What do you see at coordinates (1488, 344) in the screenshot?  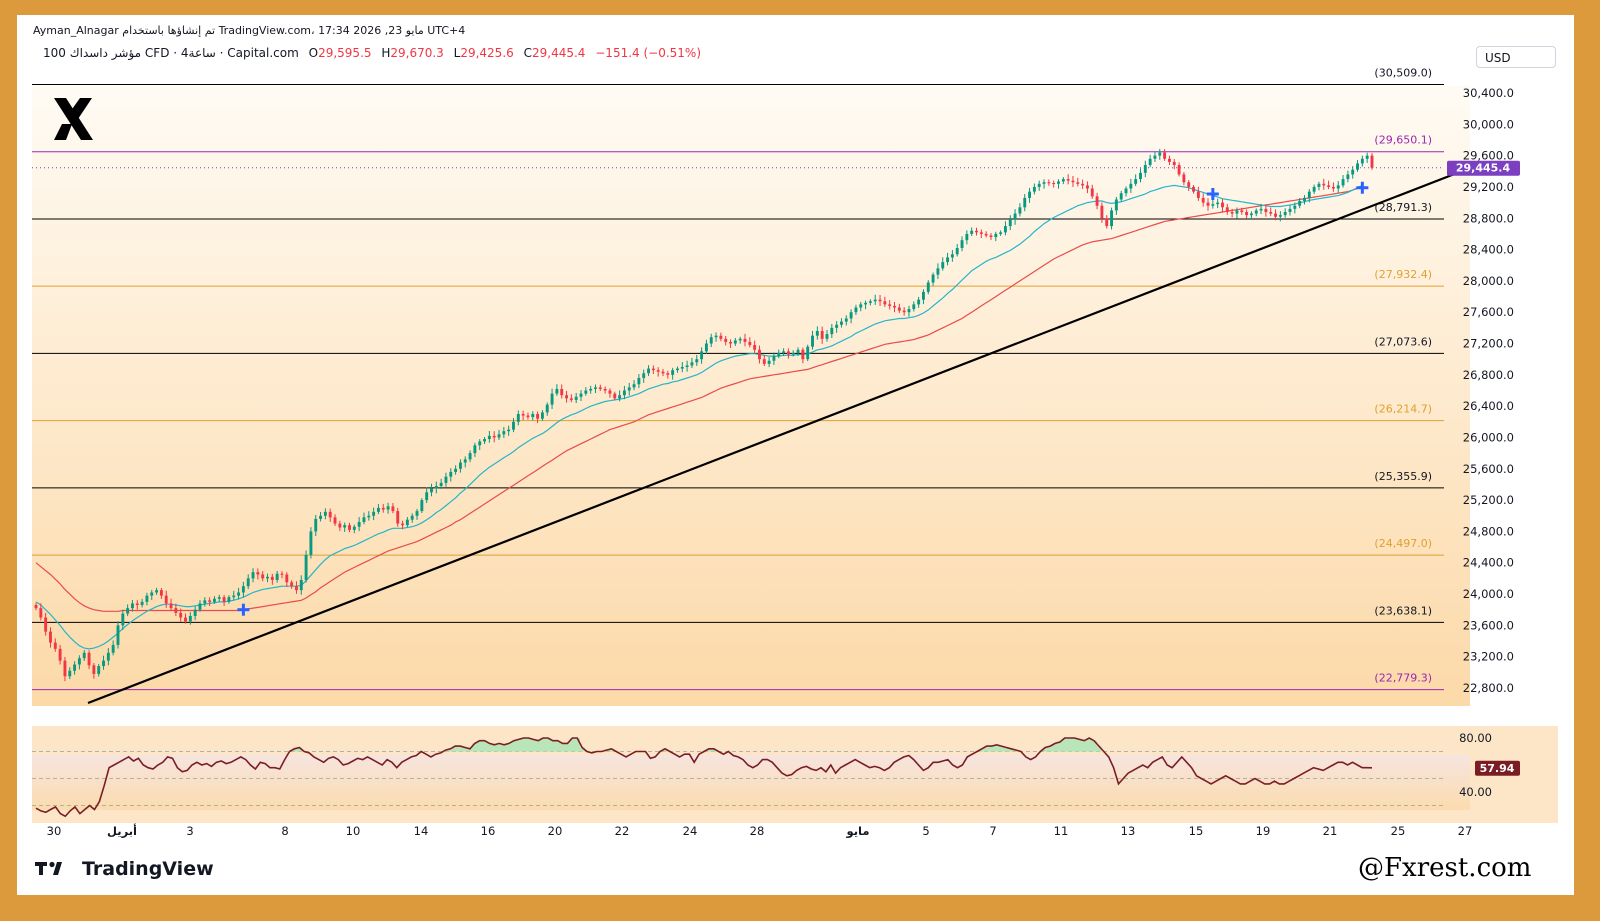 I see `price-tick-label: 27,200.0` at bounding box center [1488, 344].